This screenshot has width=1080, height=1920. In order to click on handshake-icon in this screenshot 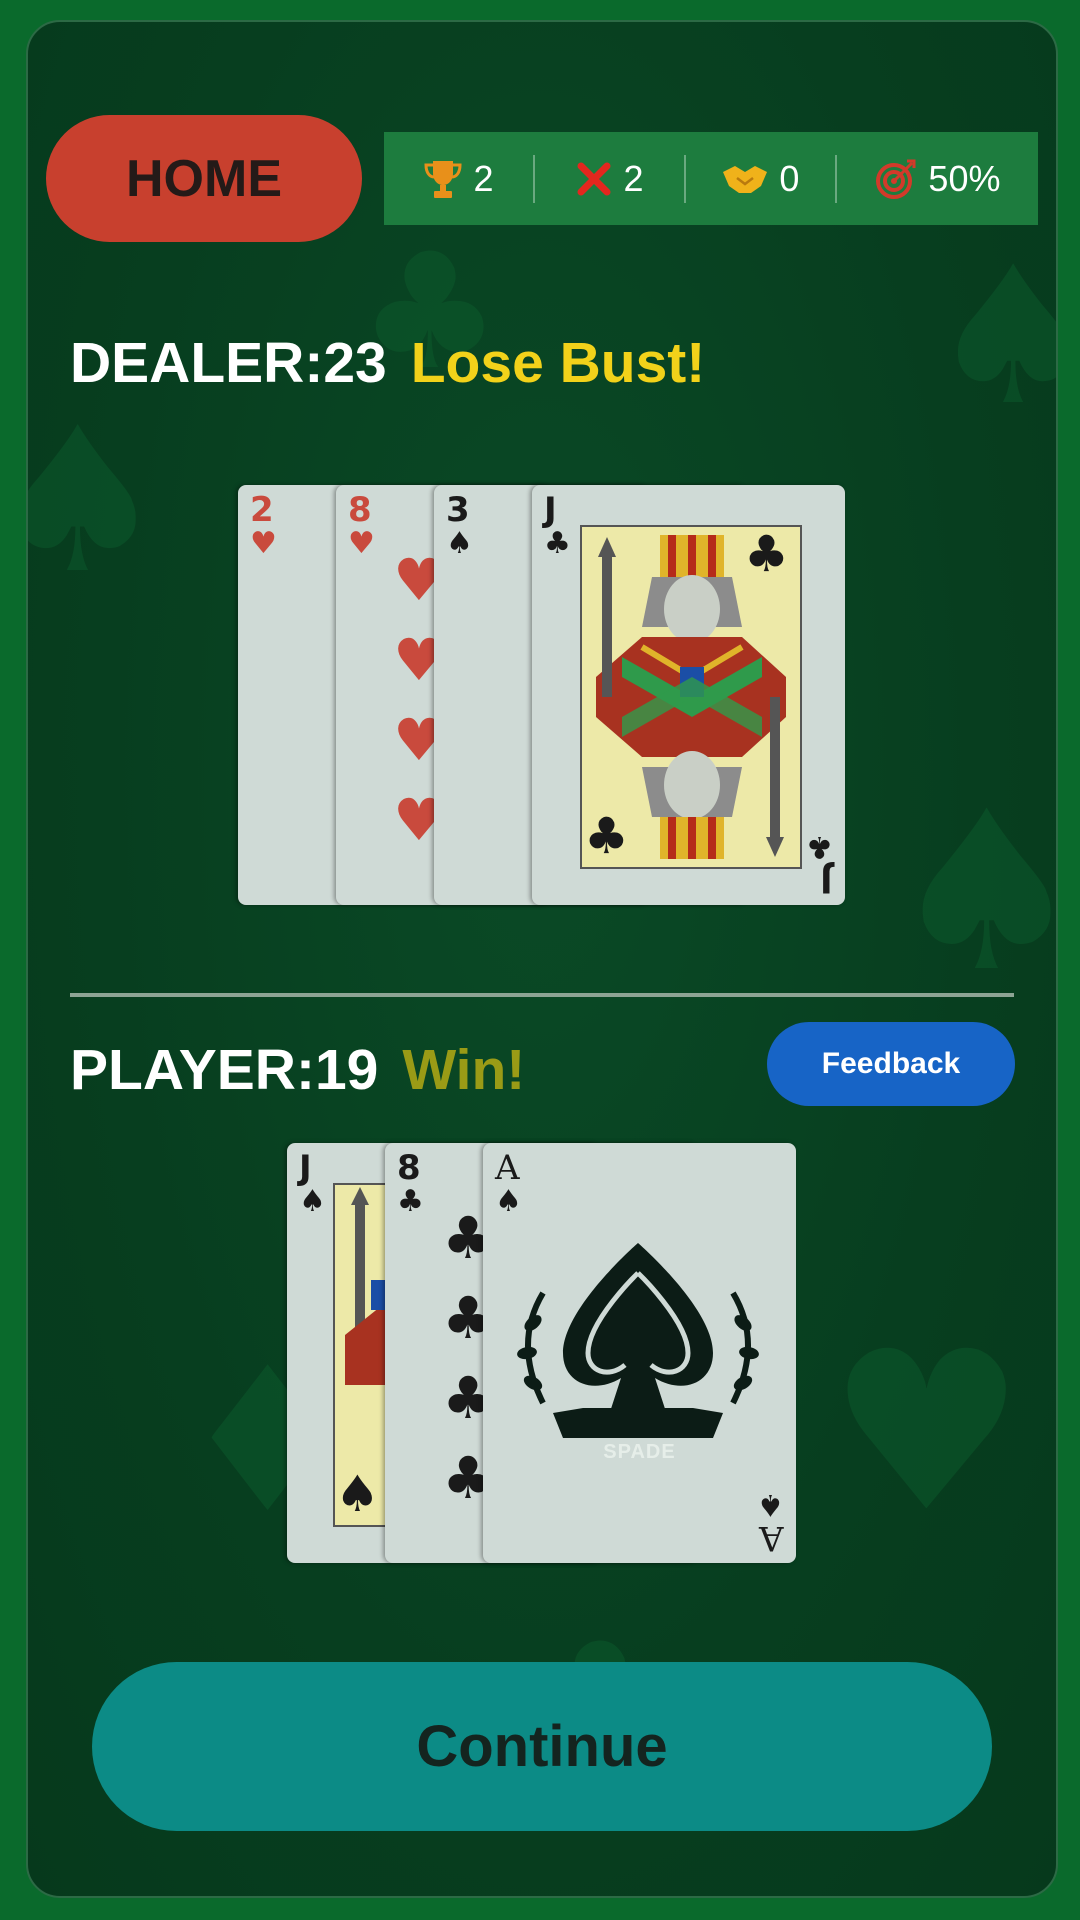, I will do `click(745, 179)`.